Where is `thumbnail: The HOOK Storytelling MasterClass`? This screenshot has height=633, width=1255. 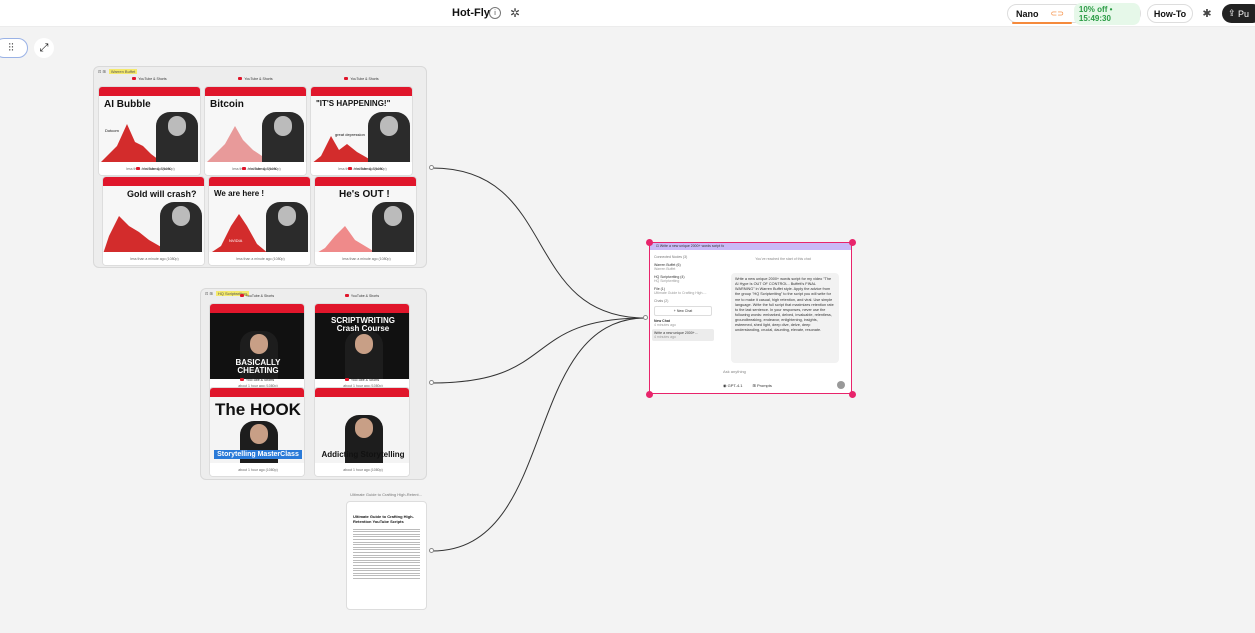 thumbnail: The HOOK Storytelling MasterClass is located at coordinates (257, 431).